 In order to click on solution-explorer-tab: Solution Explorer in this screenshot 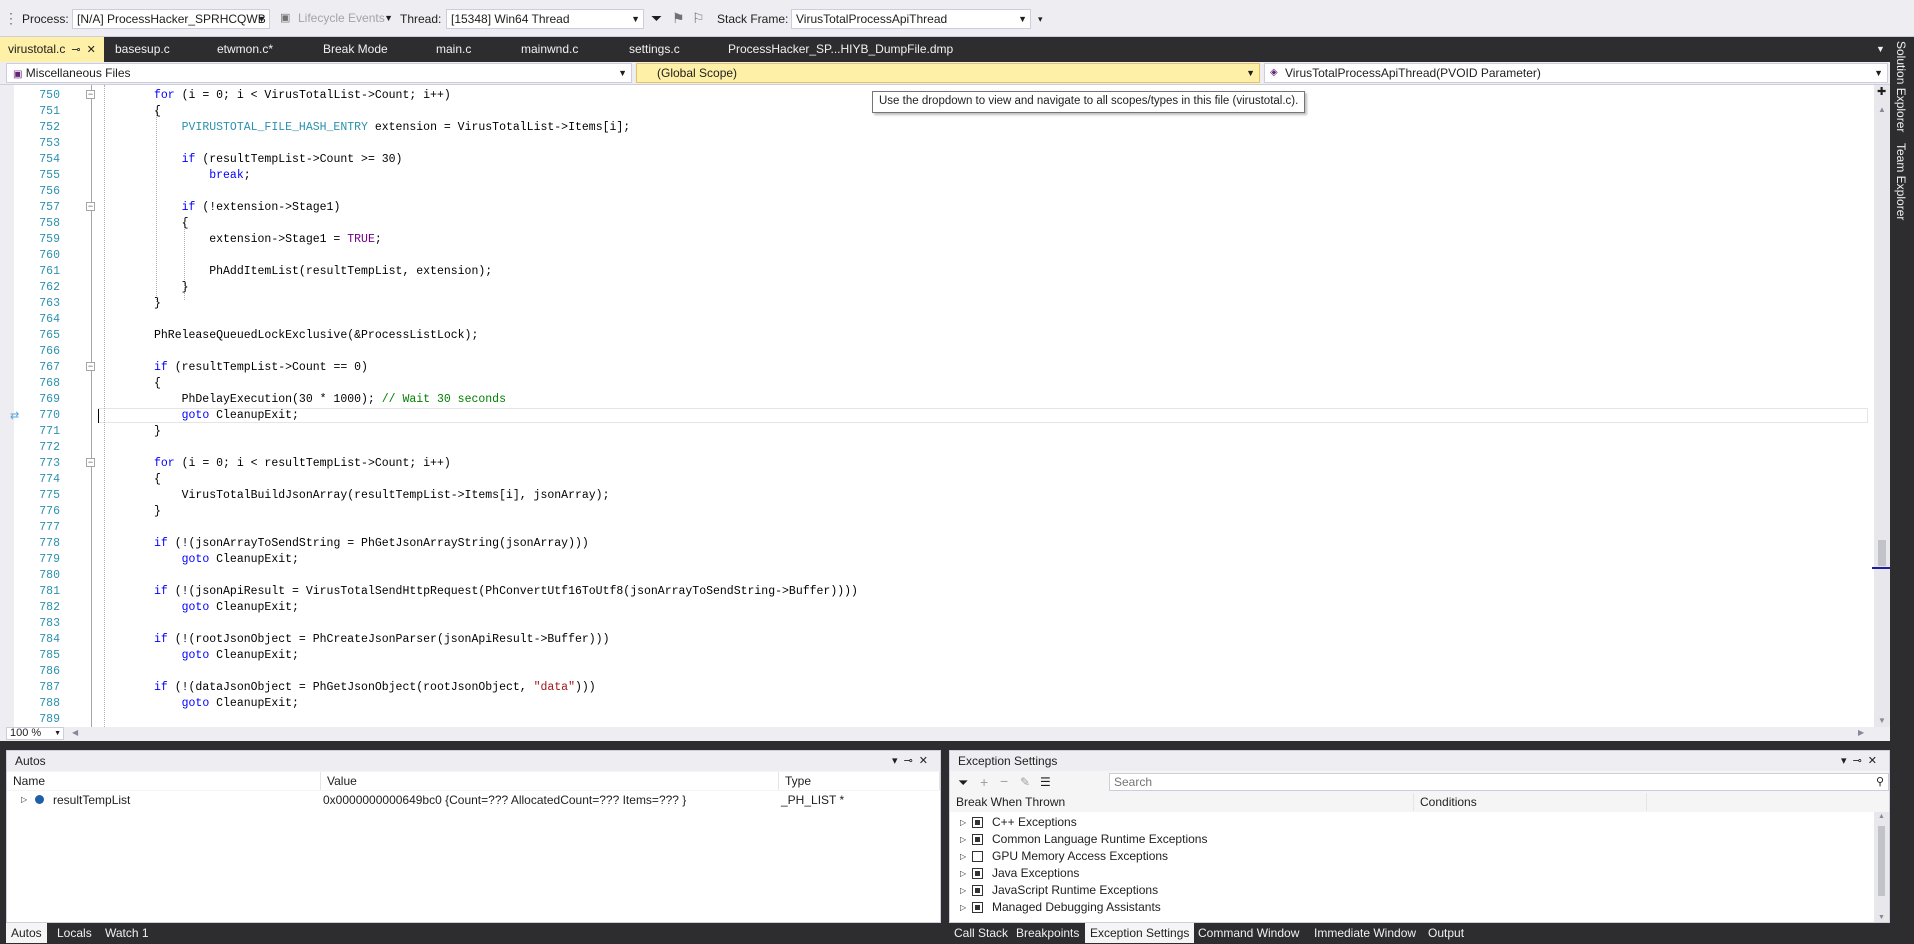, I will do `click(1901, 86)`.